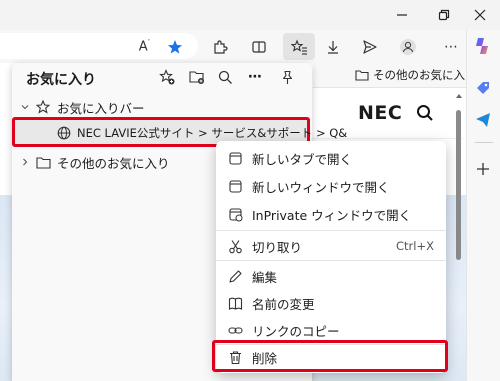  What do you see at coordinates (483, 205) in the screenshot?
I see `edge-sidebar` at bounding box center [483, 205].